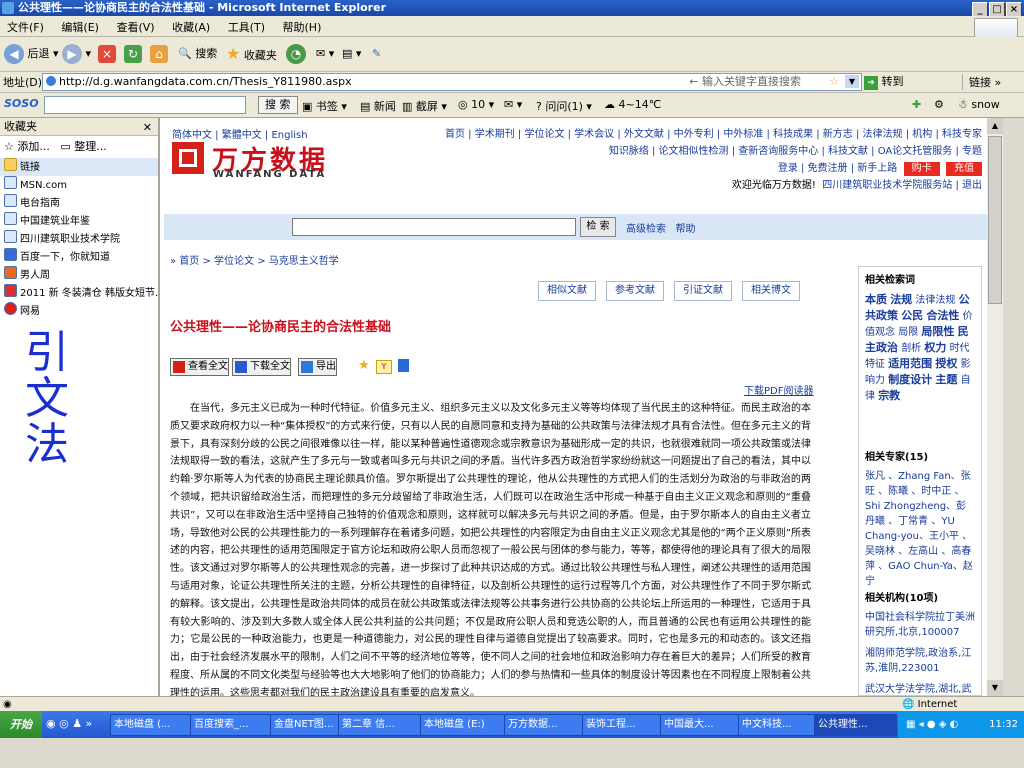  I want to click on keyword-link: 局限性, so click(937, 331).